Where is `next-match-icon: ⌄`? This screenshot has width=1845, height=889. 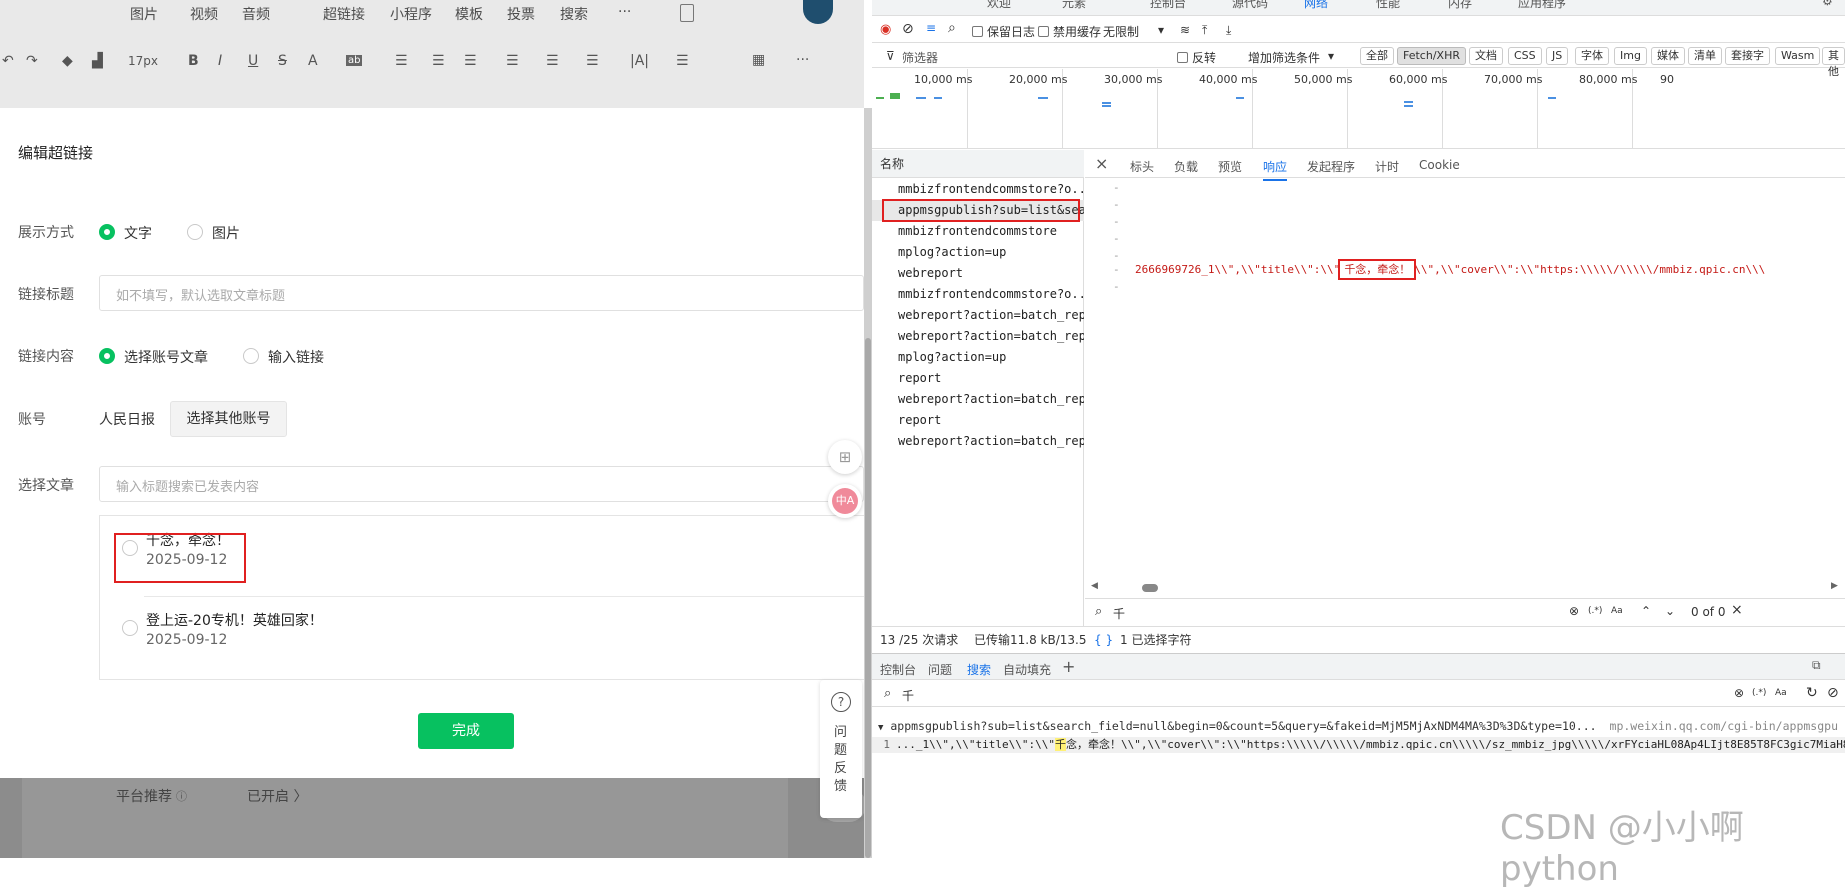 next-match-icon: ⌄ is located at coordinates (1670, 611).